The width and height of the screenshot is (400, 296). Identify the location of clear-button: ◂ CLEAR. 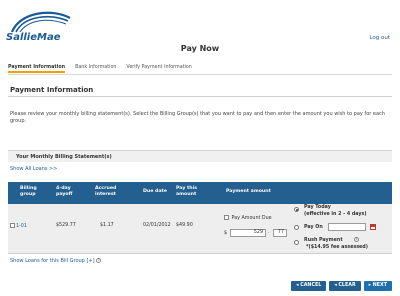
(345, 286).